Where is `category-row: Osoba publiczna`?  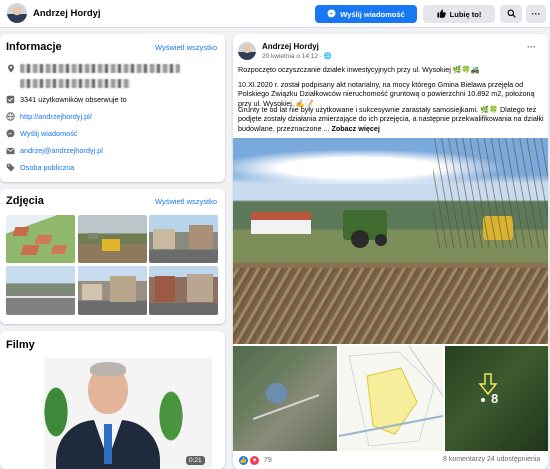 category-row: Osoba publiczna is located at coordinates (40, 167).